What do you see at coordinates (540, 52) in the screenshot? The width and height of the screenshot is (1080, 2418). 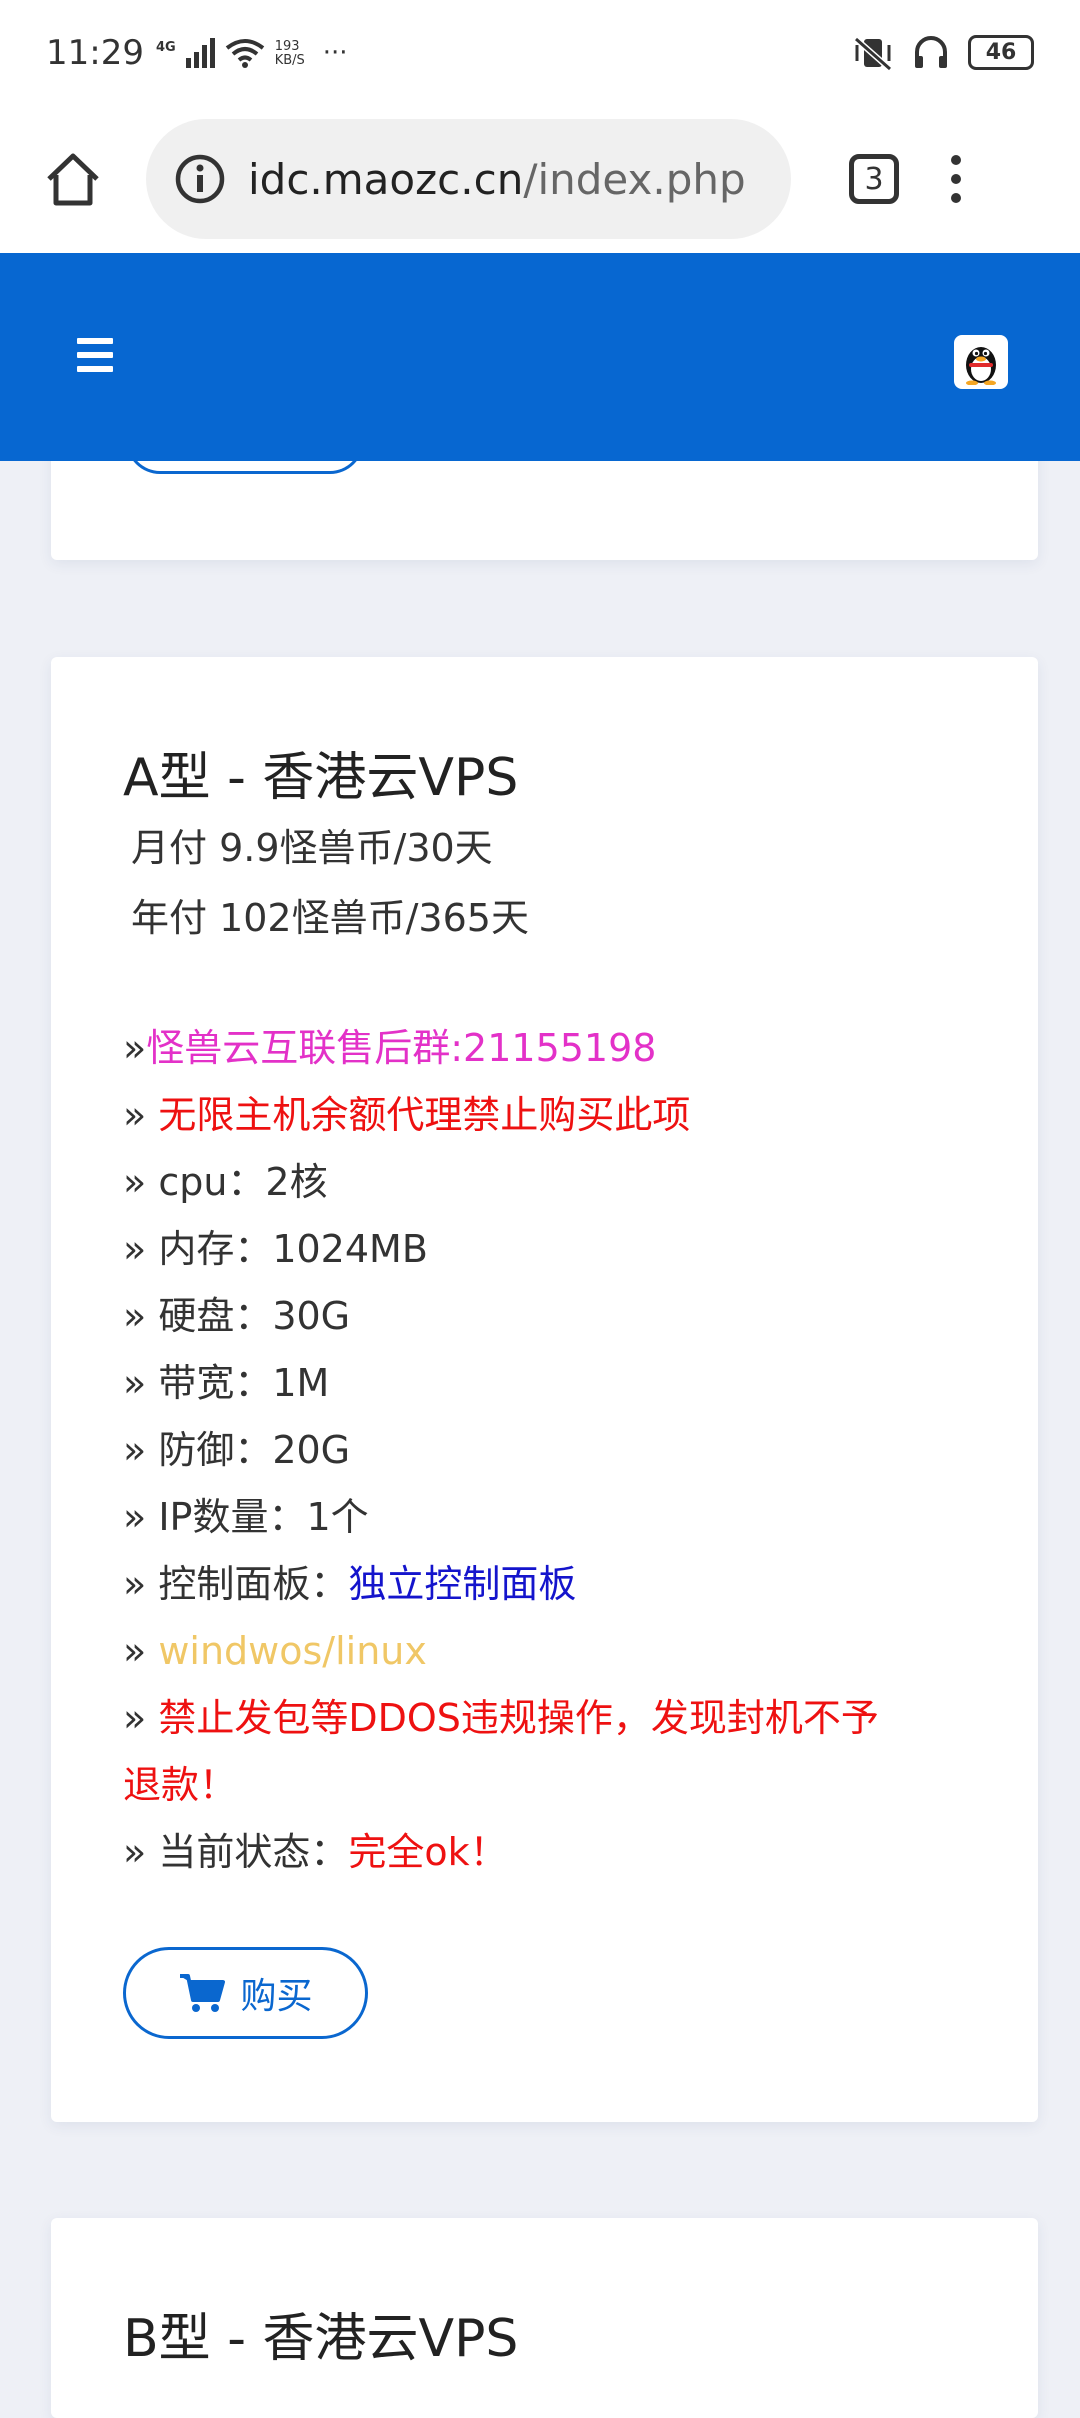 I see `status-bar: 11:29 4G 193 KB/S ··· 46` at bounding box center [540, 52].